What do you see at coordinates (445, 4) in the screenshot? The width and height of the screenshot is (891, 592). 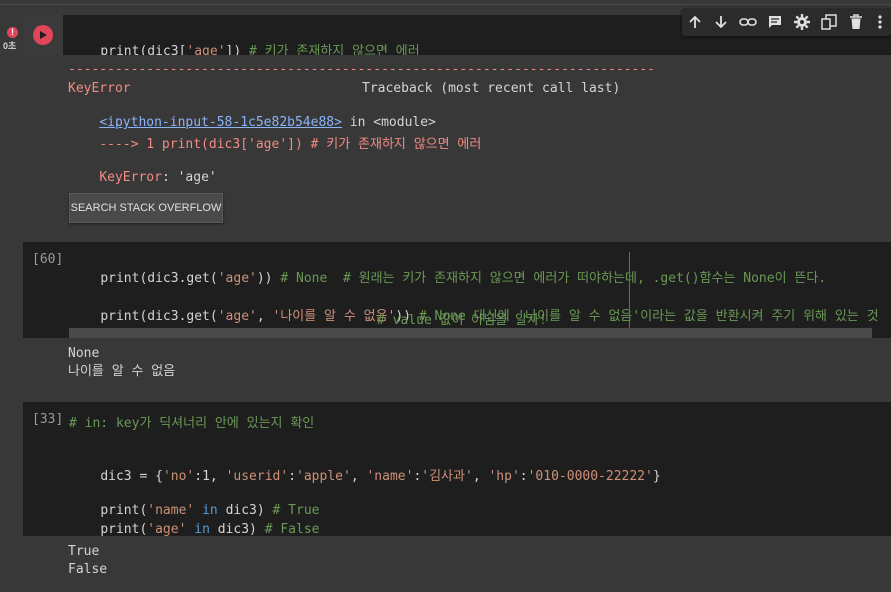 I see `top-divider` at bounding box center [445, 4].